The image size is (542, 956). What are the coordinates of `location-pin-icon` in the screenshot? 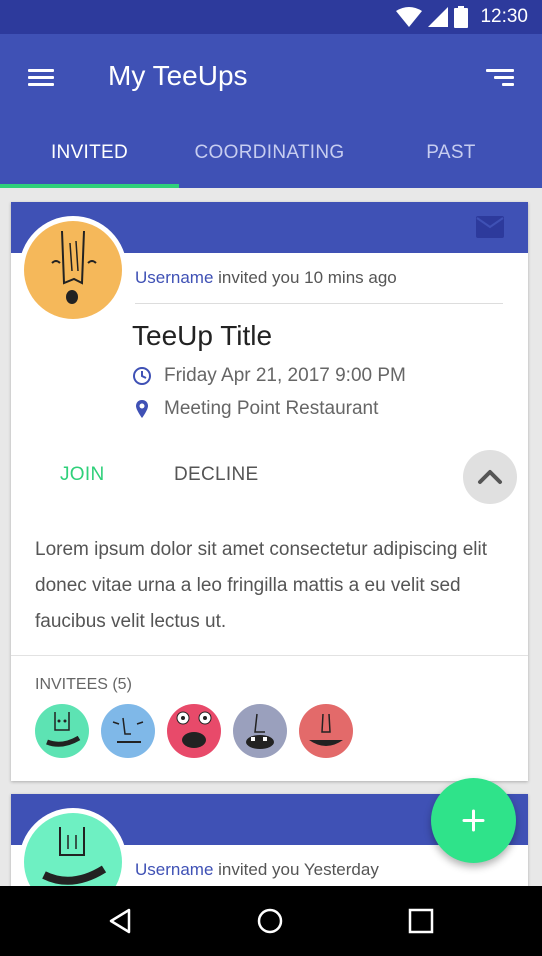 It's located at (142, 409).